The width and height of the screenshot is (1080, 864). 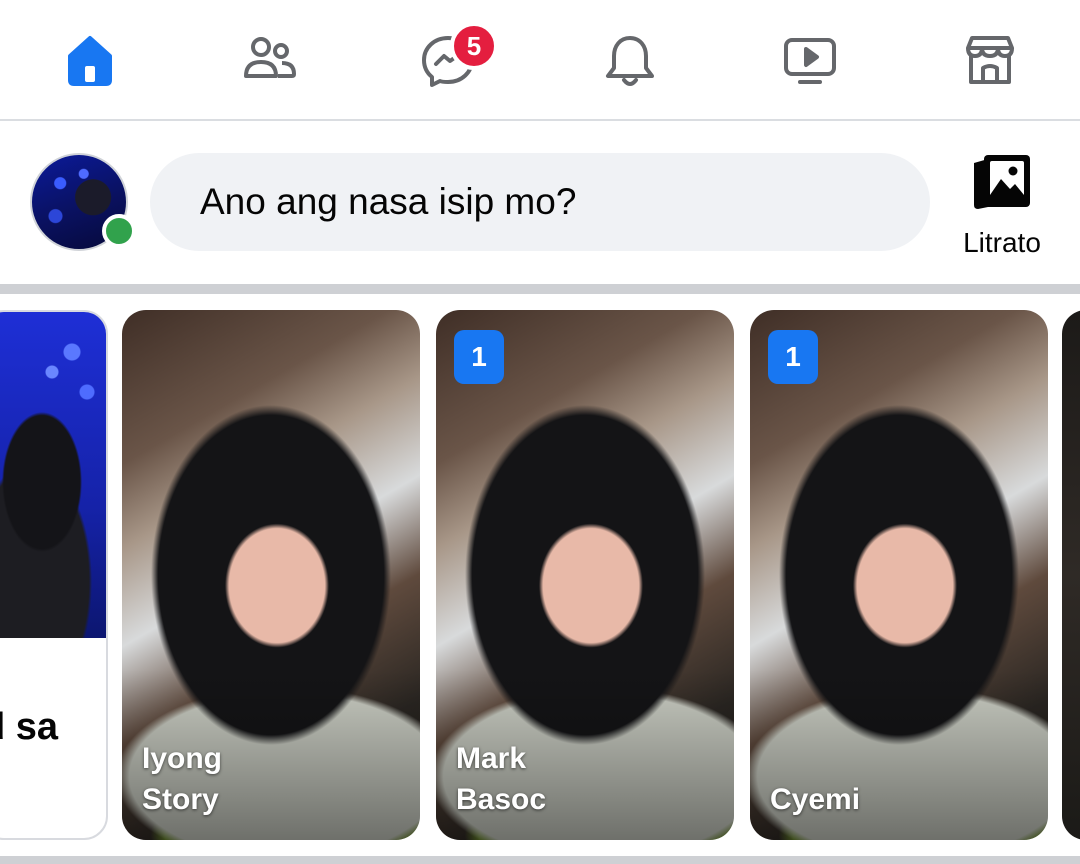 I want to click on friends-icon, so click(x=270, y=57).